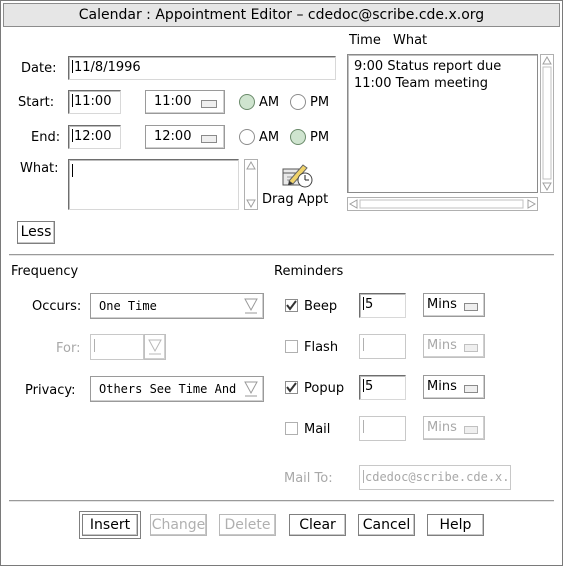 This screenshot has height=566, width=563. I want to click on change-button: Change, so click(178, 525).